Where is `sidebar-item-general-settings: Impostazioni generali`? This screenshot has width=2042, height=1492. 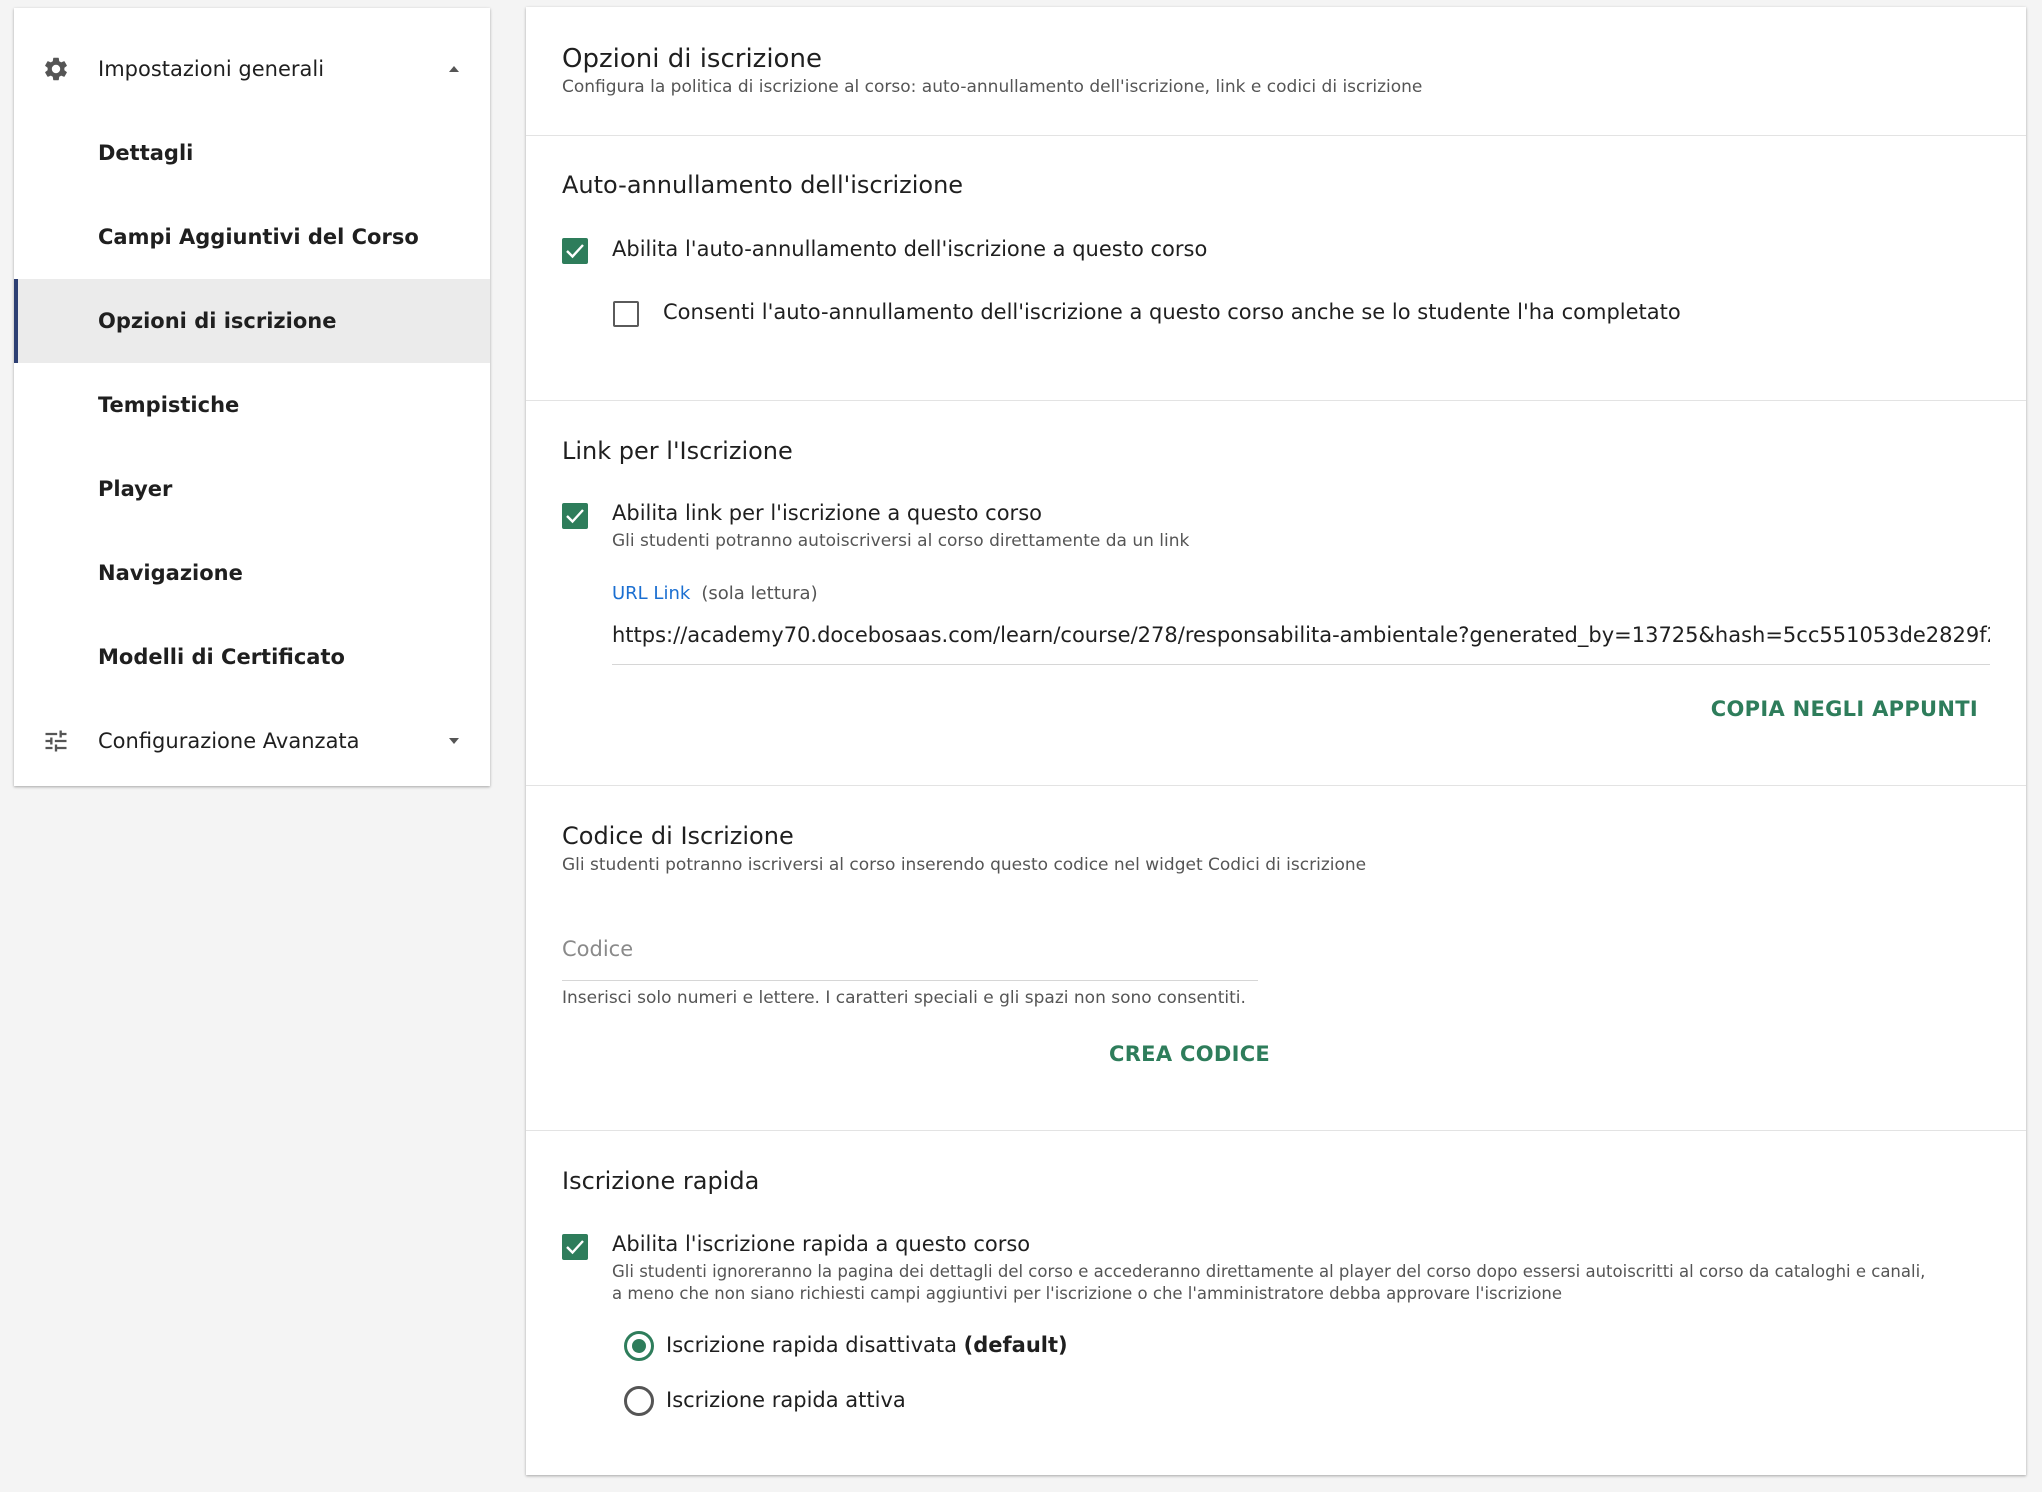 sidebar-item-general-settings: Impostazioni generali is located at coordinates (252, 69).